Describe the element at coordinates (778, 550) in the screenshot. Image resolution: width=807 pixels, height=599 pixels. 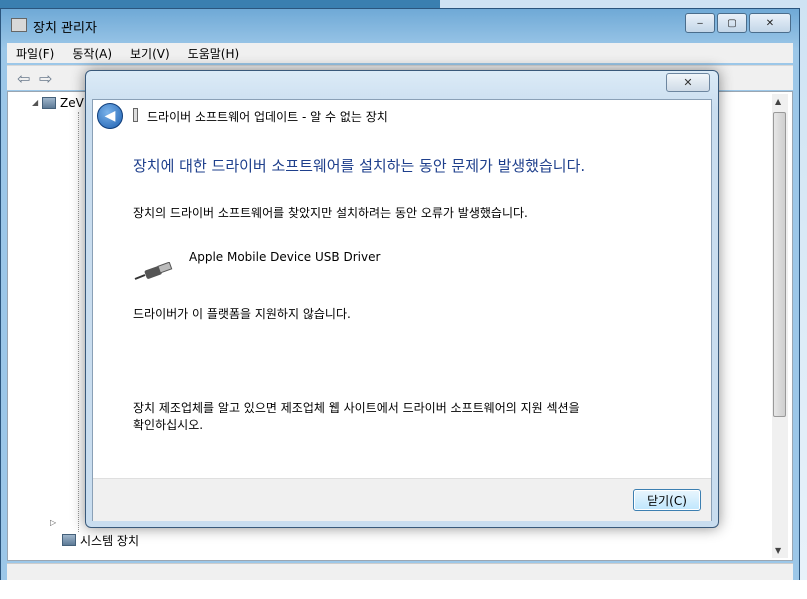
I see `scroll-down-icon: ▼` at that location.